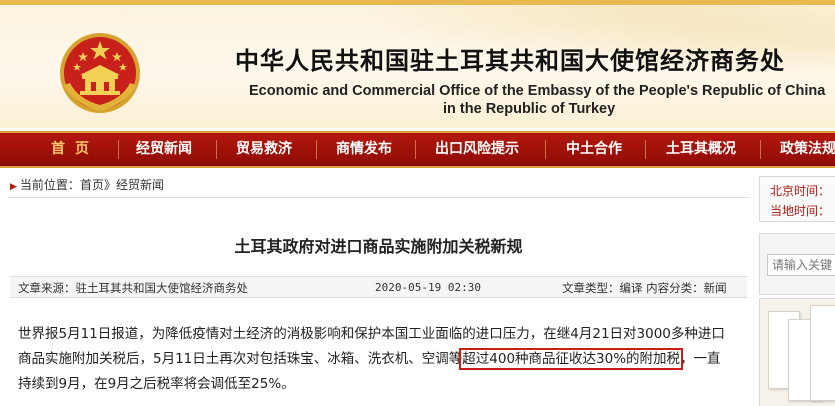 This screenshot has width=835, height=406. I want to click on nav-item-policies-regulations: 政策法规, so click(807, 149).